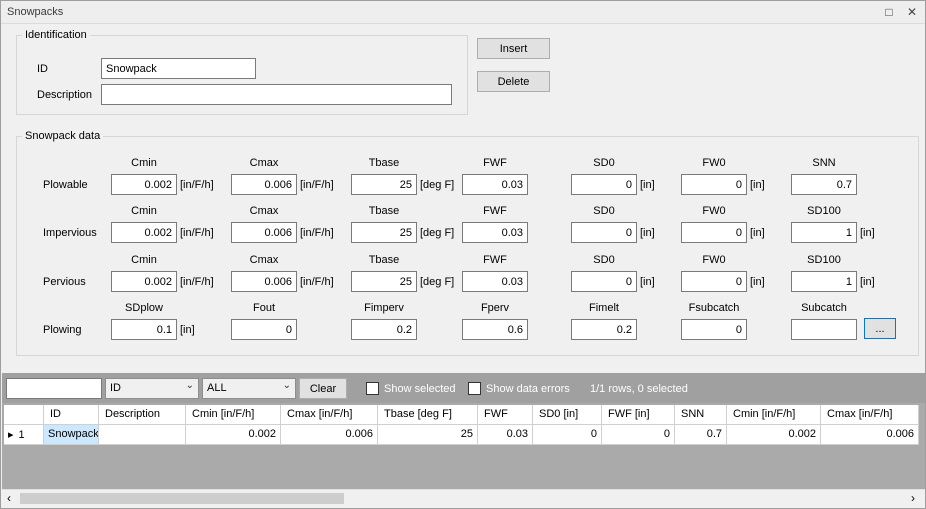 The height and width of the screenshot is (509, 926). I want to click on table-cell: Snowpack, so click(71, 435).